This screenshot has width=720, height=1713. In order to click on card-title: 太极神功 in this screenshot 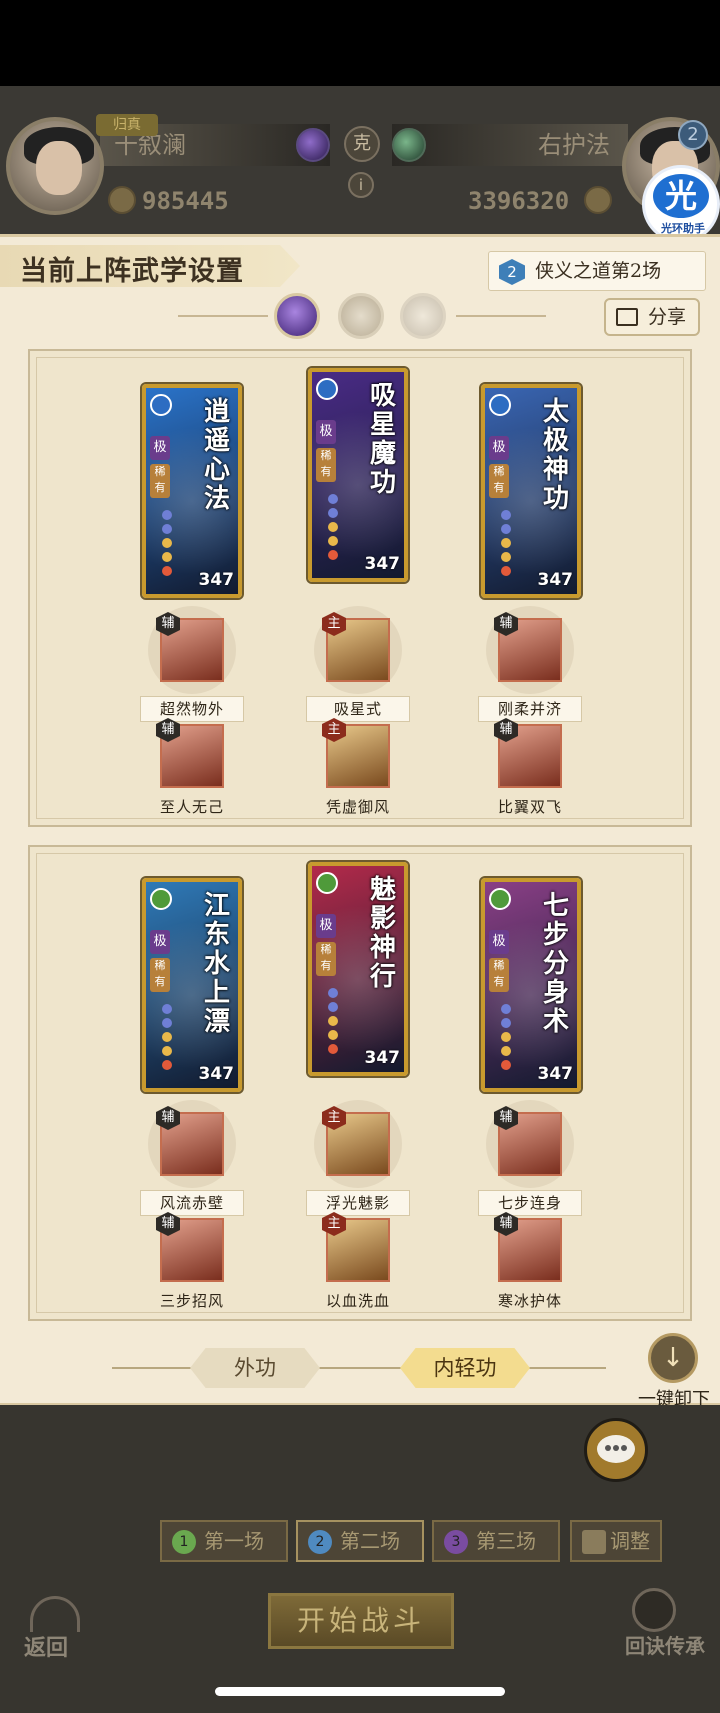, I will do `click(555, 455)`.